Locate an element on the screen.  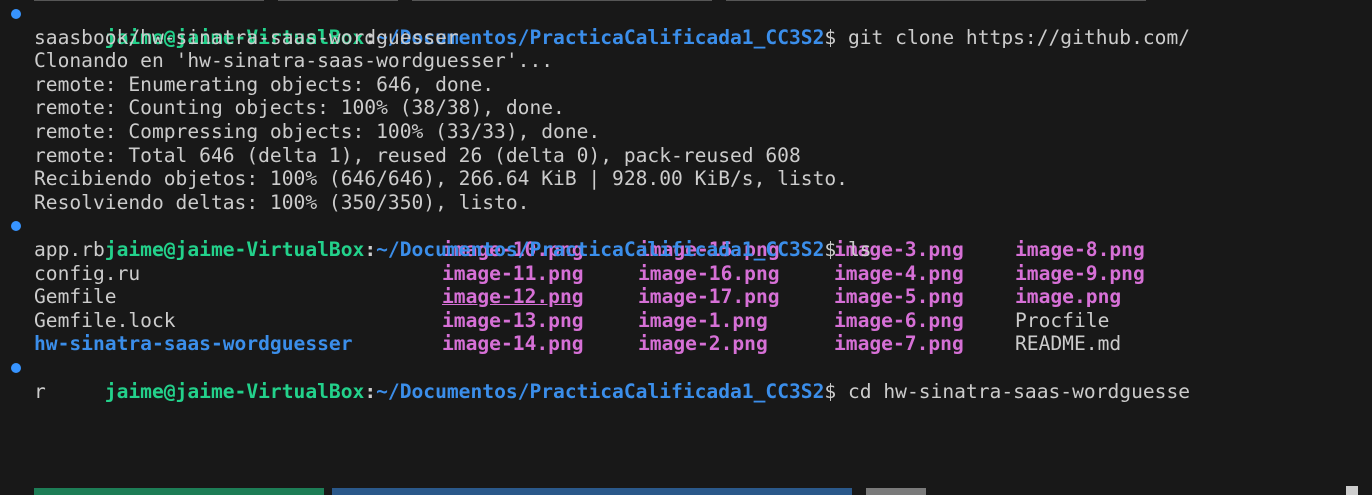
ls-entry: image-16.png is located at coordinates (709, 273).